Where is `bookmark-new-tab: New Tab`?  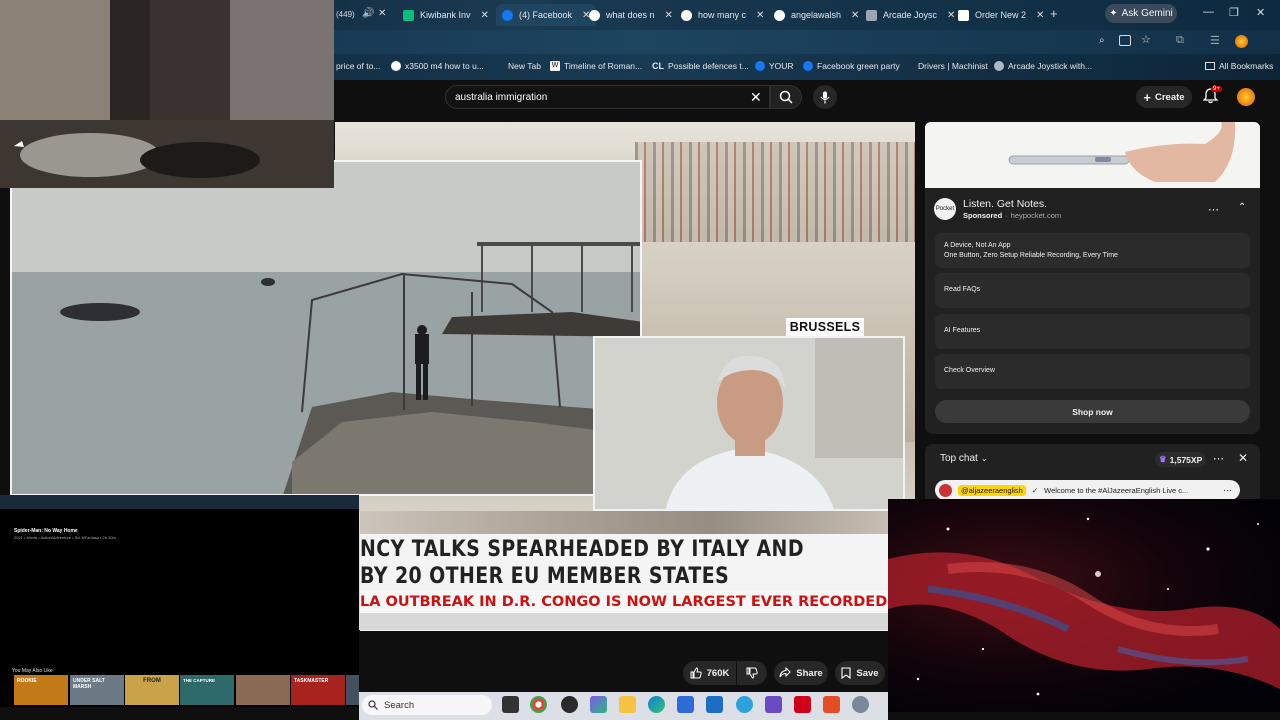 bookmark-new-tab: New Tab is located at coordinates (524, 66).